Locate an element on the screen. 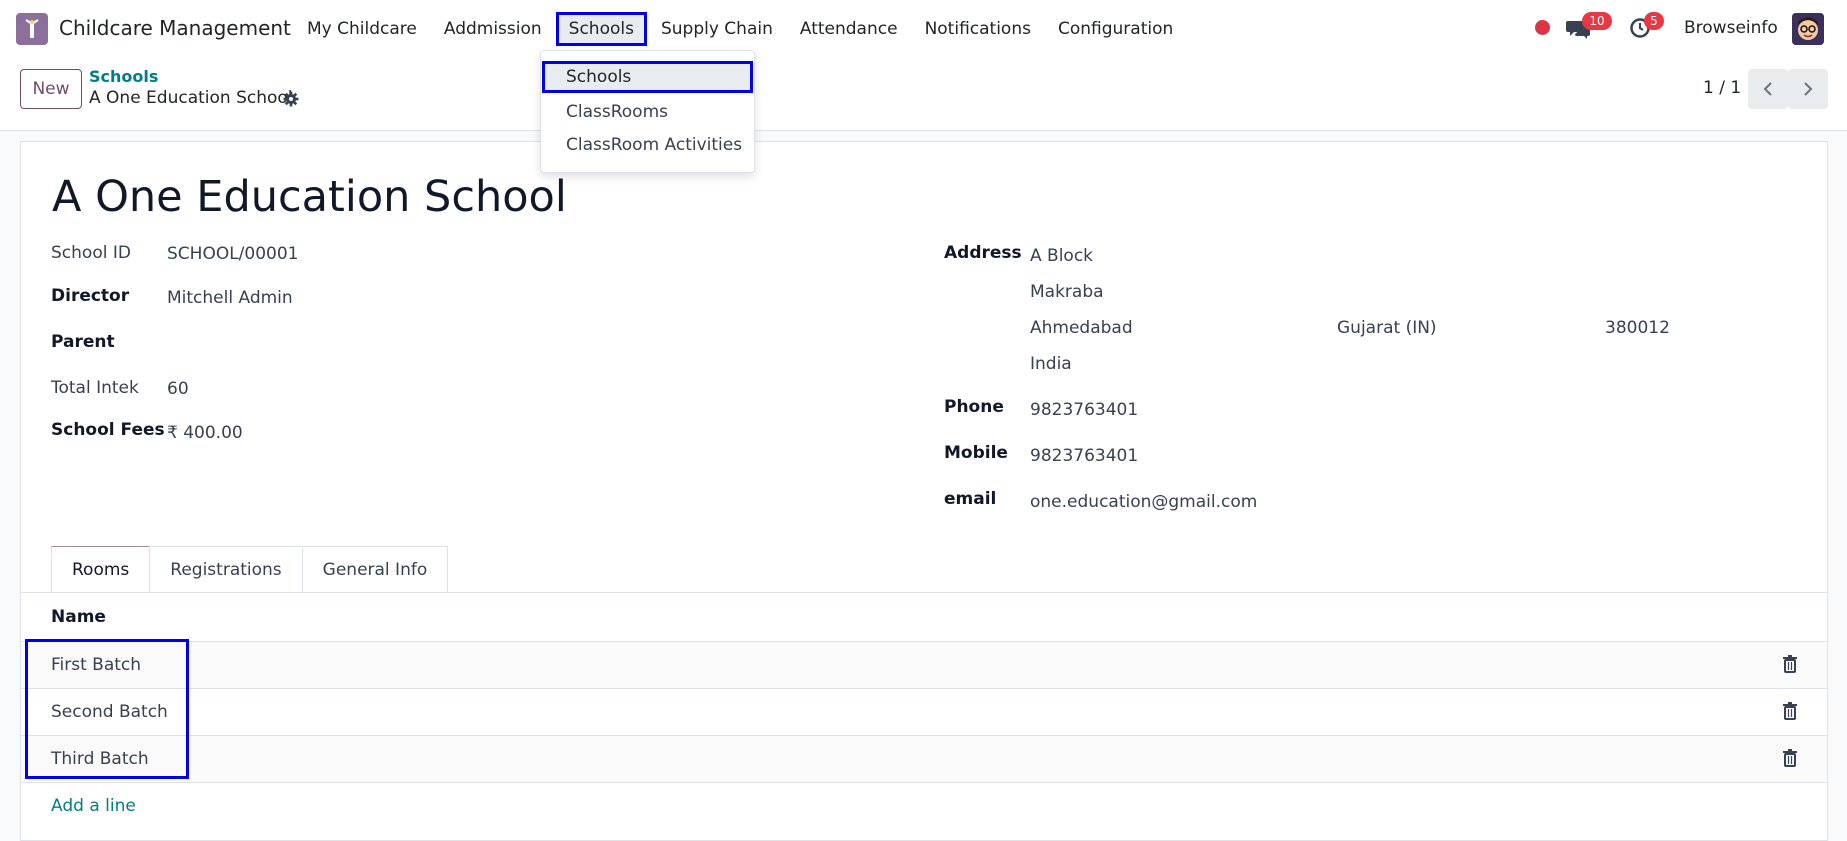 The height and width of the screenshot is (841, 1847). school-id-label: School ID is located at coordinates (91, 253).